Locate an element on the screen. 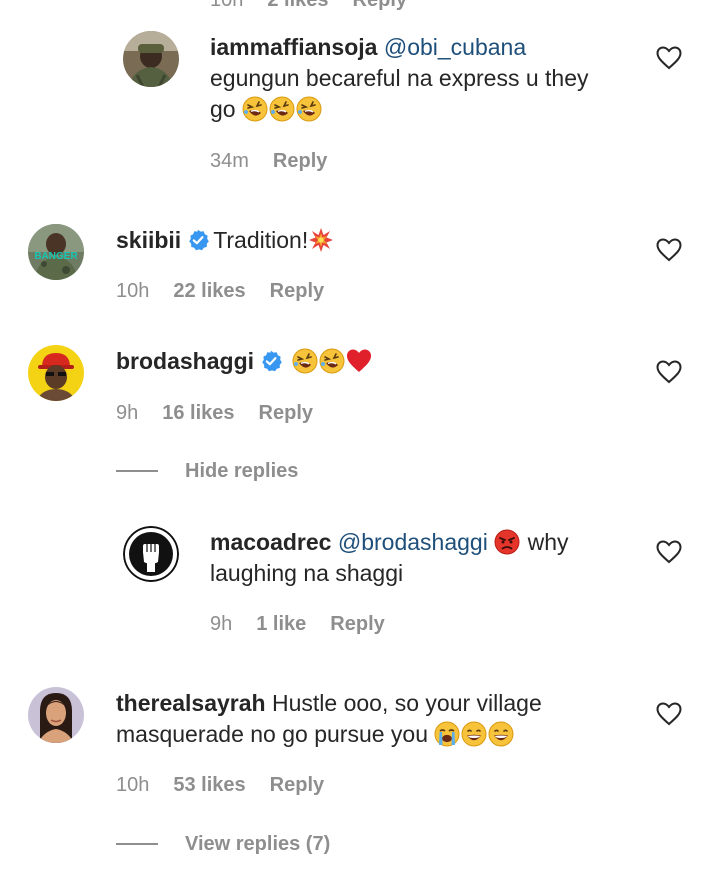  comment-body: skiibii Tradition! is located at coordinates (376, 240).